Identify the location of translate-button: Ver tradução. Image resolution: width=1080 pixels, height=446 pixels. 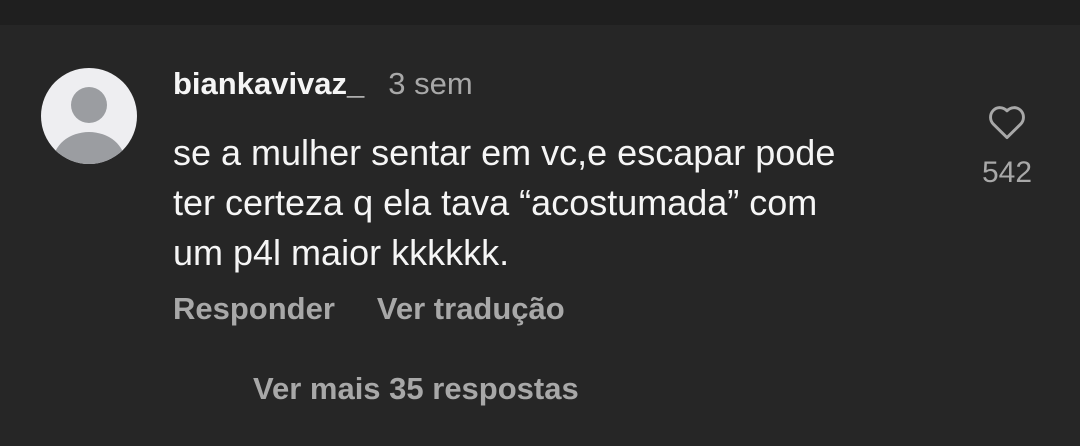
(471, 309).